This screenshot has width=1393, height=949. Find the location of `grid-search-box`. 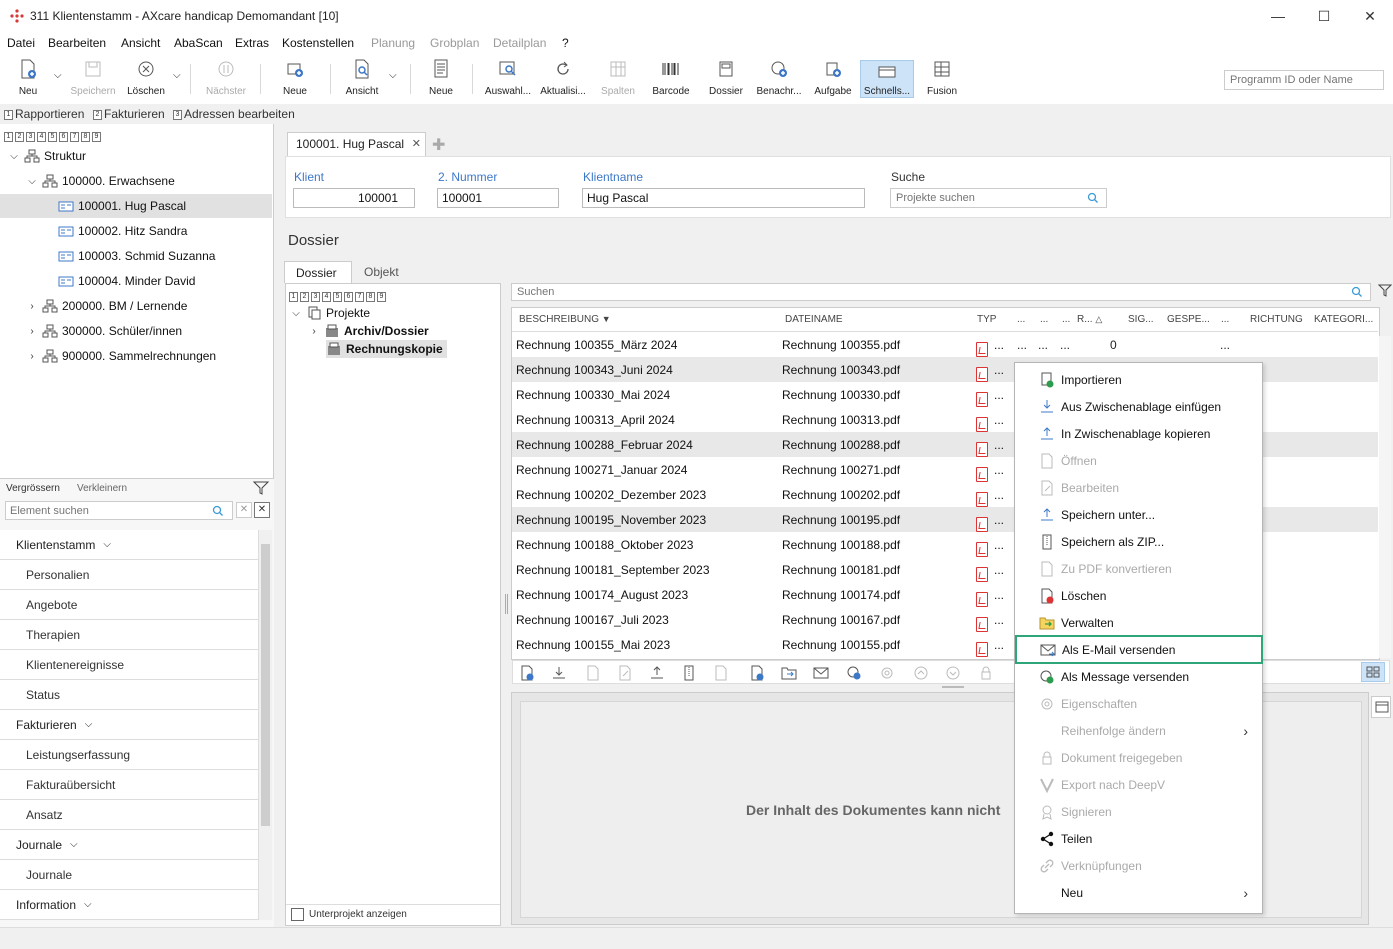

grid-search-box is located at coordinates (941, 292).